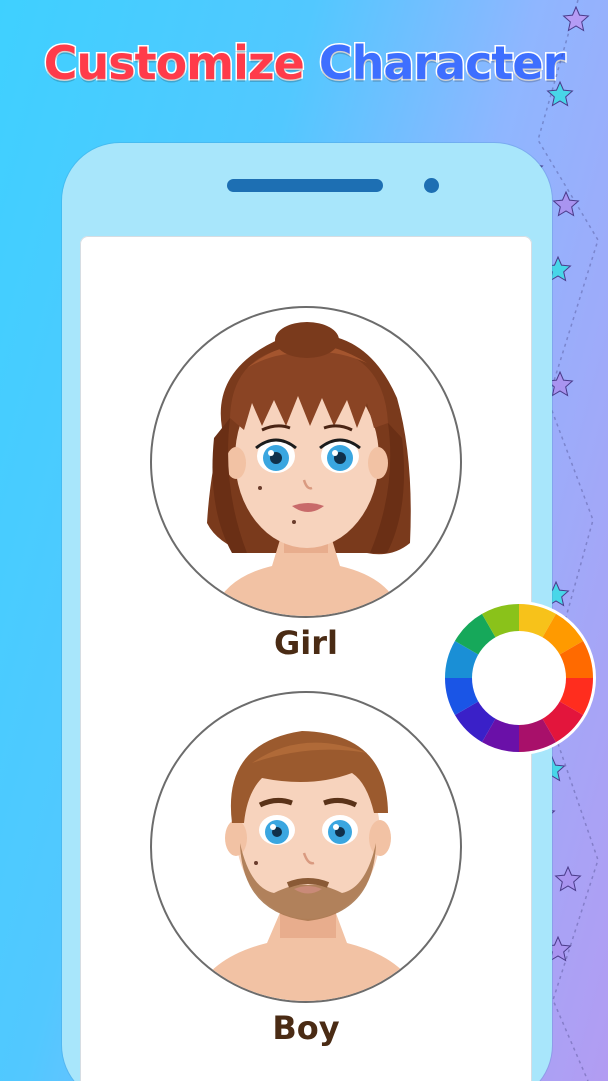 The width and height of the screenshot is (608, 1081). What do you see at coordinates (519, 678) in the screenshot?
I see `color-wheel-icon` at bounding box center [519, 678].